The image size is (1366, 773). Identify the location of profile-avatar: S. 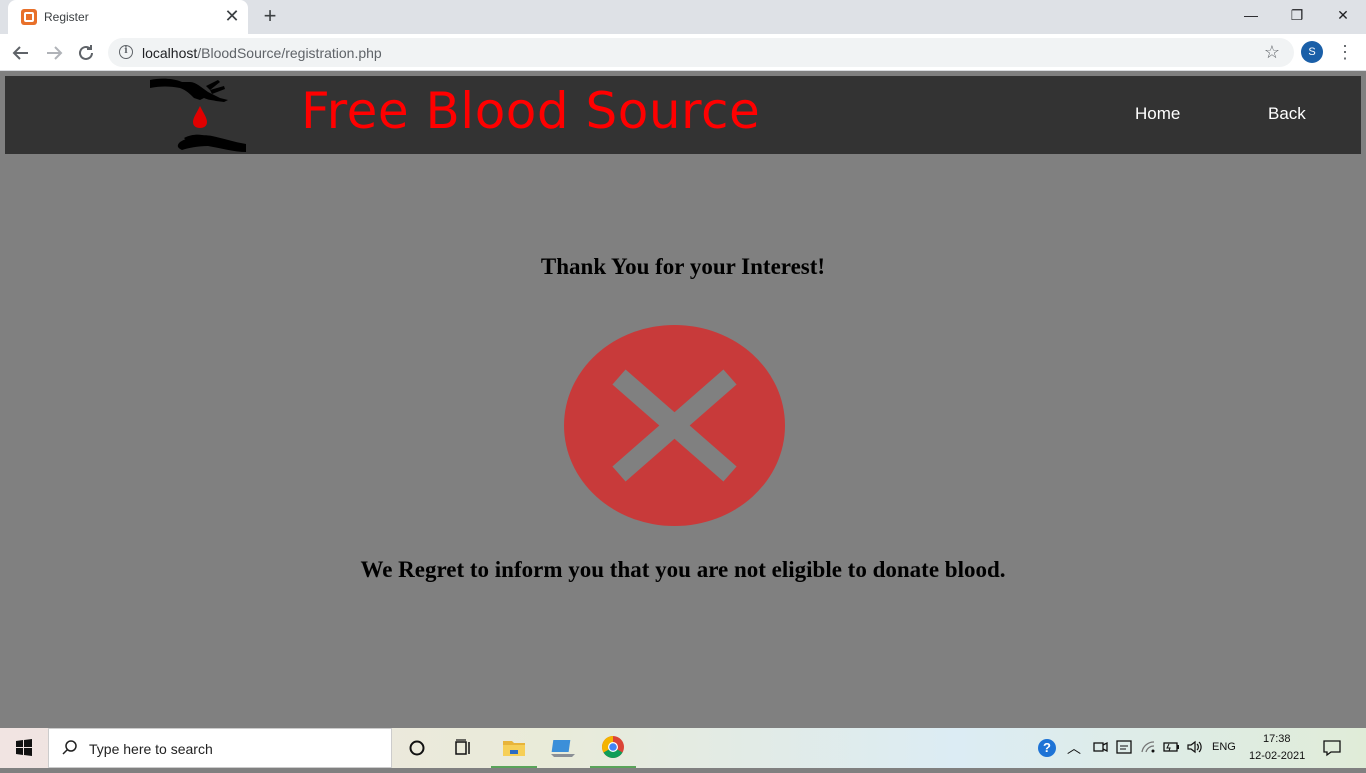
(1312, 52).